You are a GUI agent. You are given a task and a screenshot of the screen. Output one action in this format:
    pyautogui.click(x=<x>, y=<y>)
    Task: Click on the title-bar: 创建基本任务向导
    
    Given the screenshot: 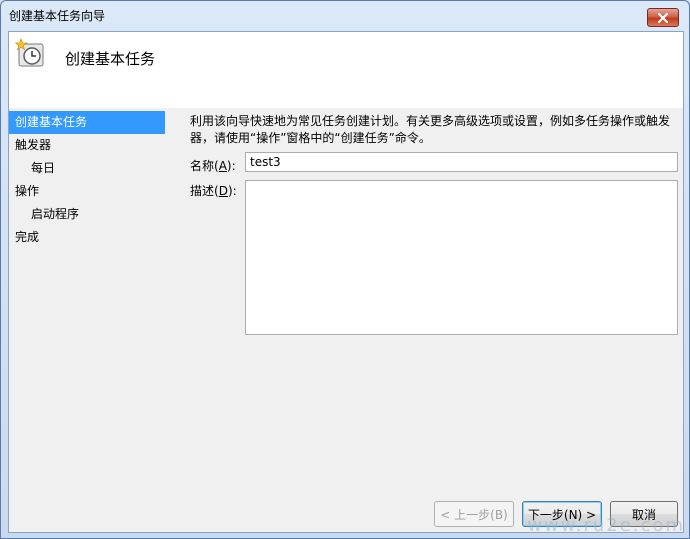 What is the action you would take?
    pyautogui.click(x=345, y=16)
    